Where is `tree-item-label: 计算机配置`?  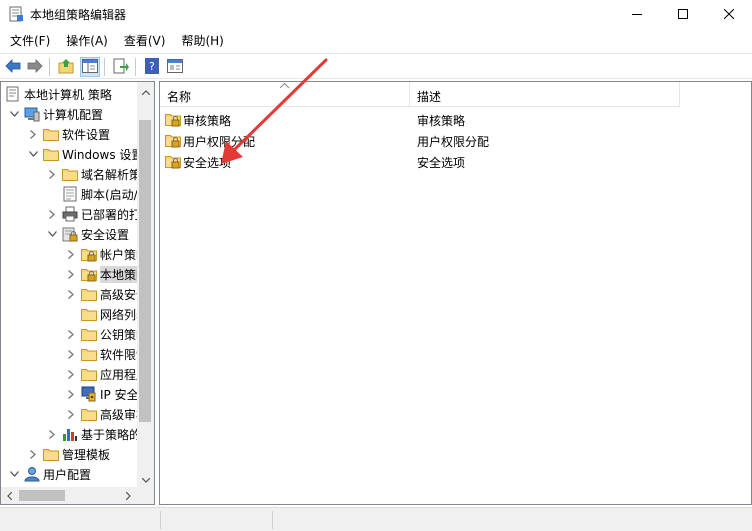
tree-item-label: 计算机配置 is located at coordinates (73, 114).